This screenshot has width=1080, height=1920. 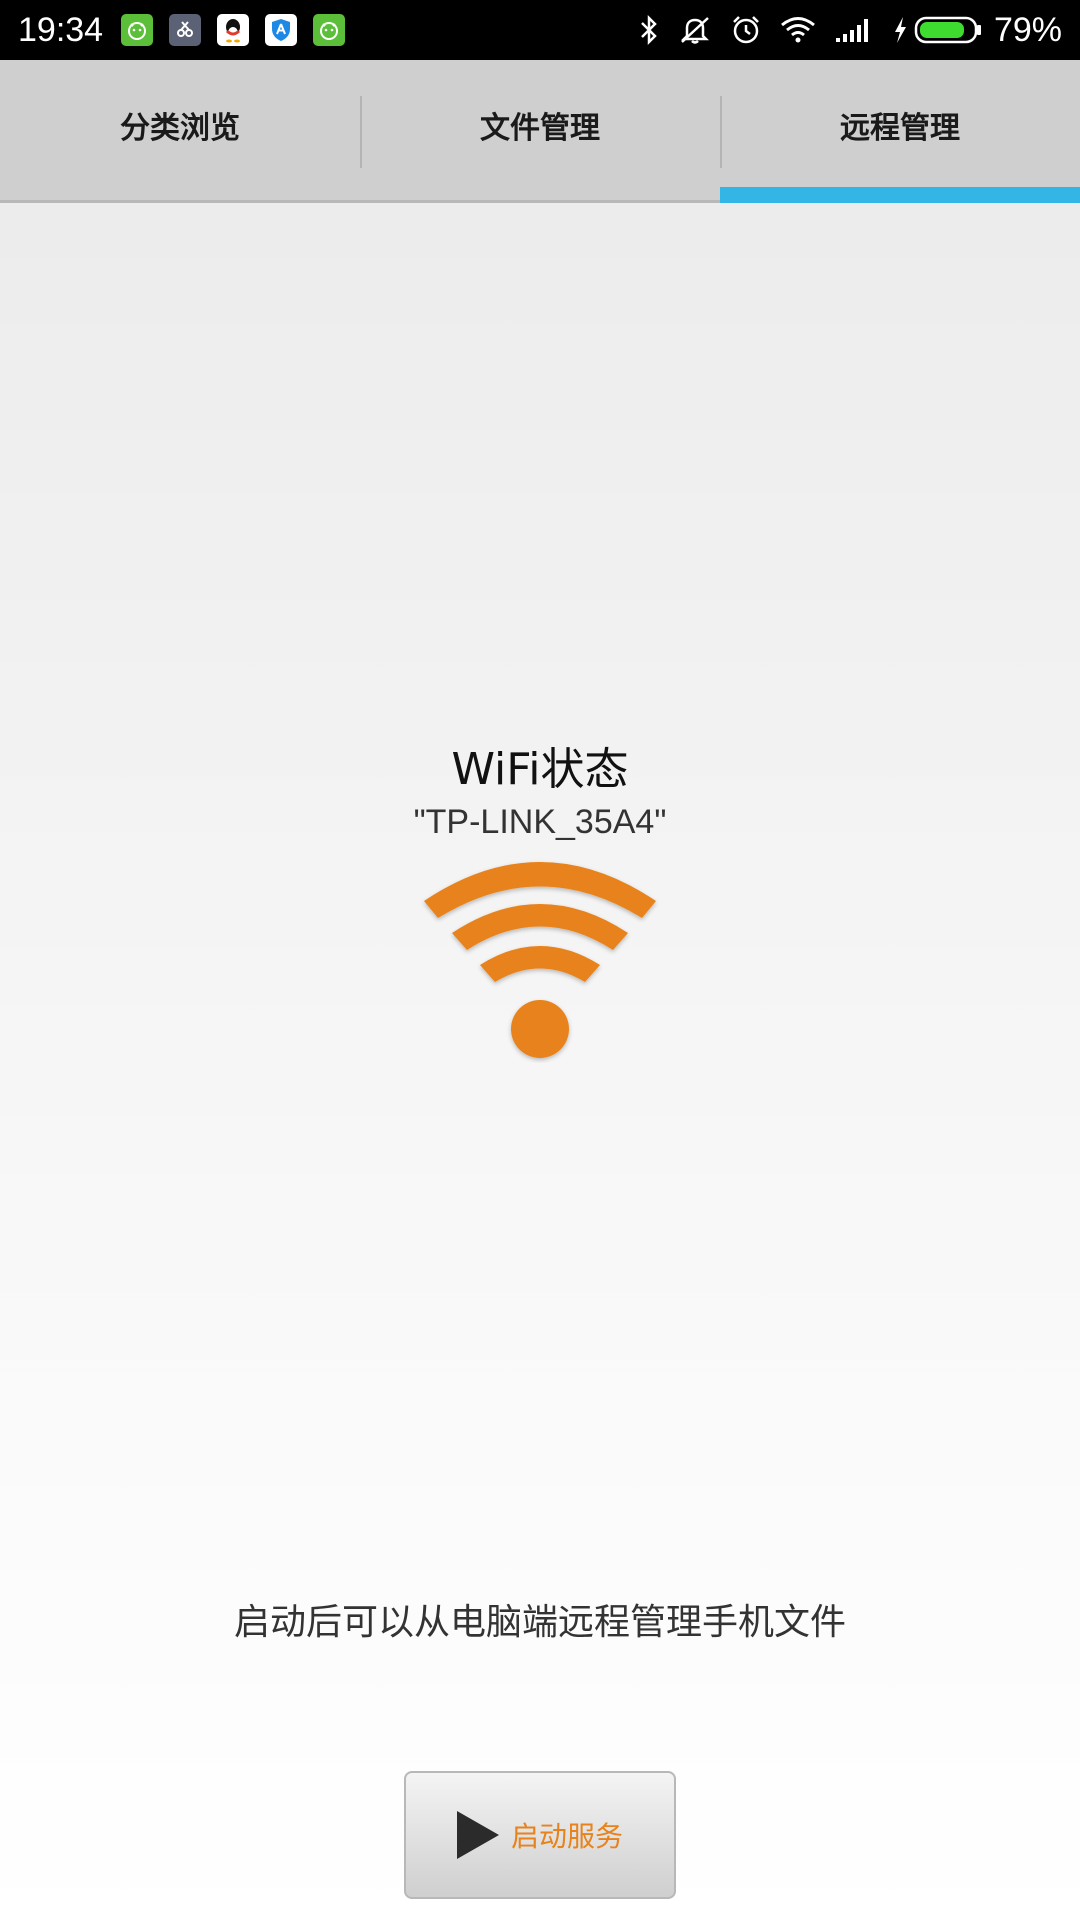 I want to click on charging-icon, so click(x=900, y=30).